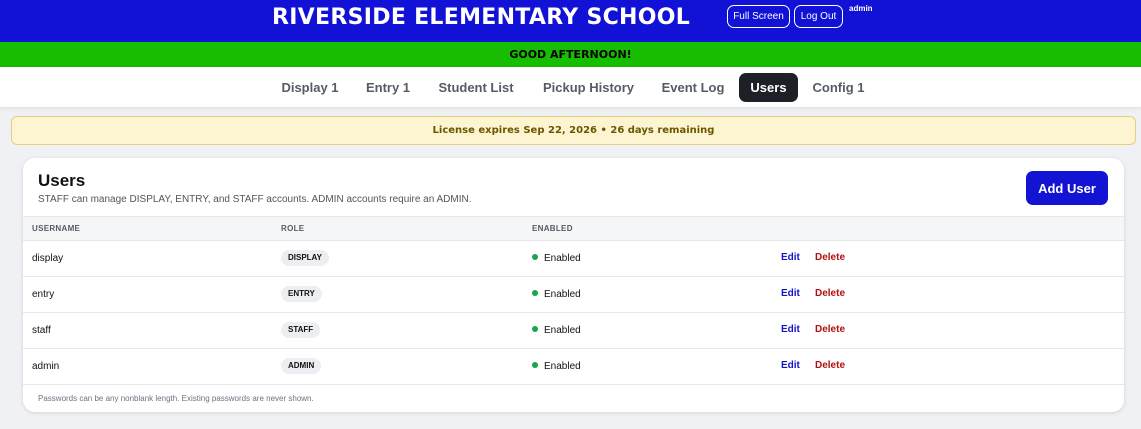  What do you see at coordinates (1067, 188) in the screenshot?
I see `add-user-button: Add User` at bounding box center [1067, 188].